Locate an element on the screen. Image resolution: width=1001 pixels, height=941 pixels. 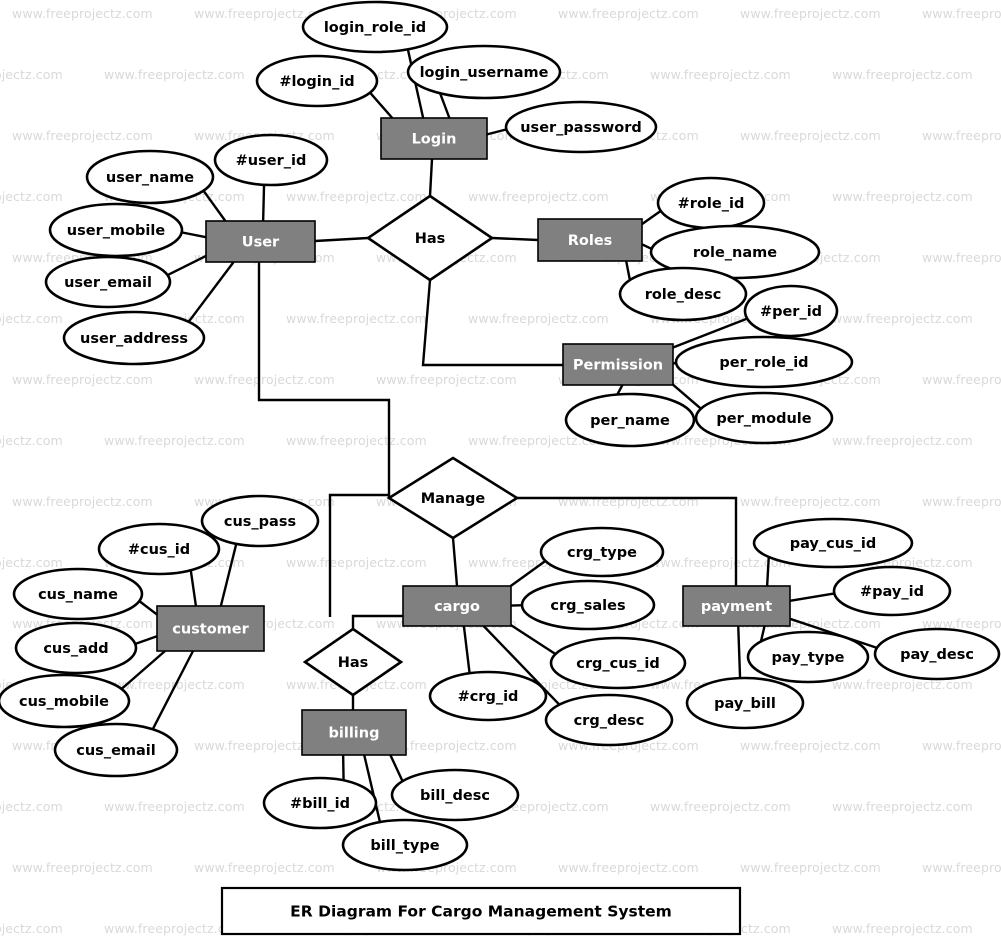
attribute-connector-crg-cus-id is located at coordinates (534, 640).